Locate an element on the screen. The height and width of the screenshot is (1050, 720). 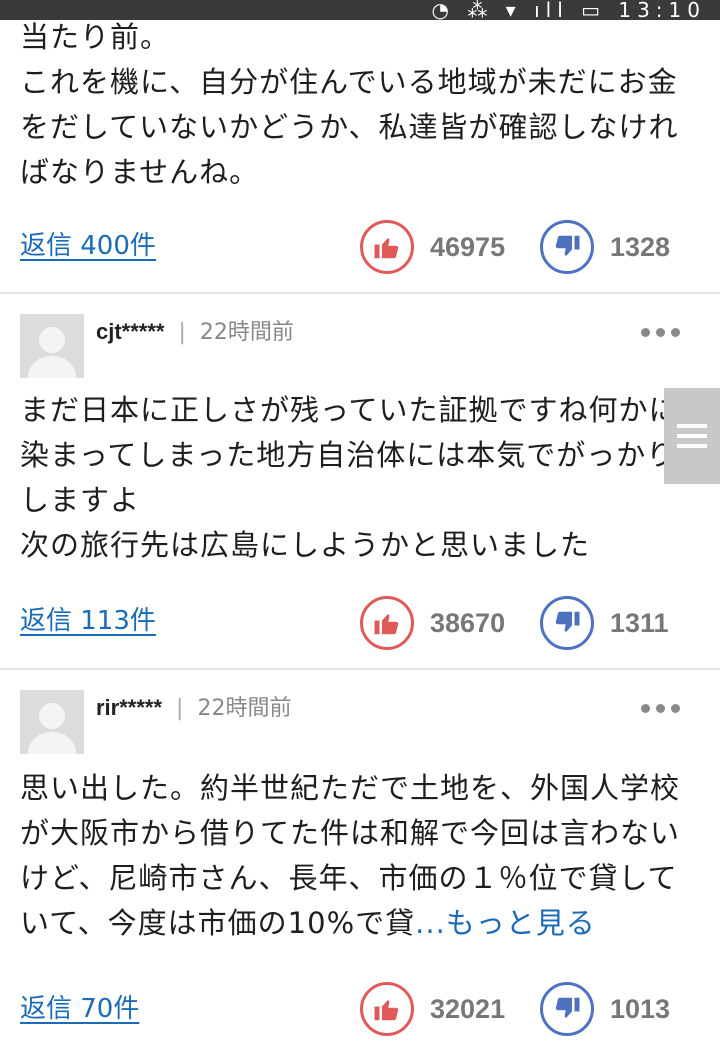
dislike-vote: 1328 is located at coordinates (605, 247).